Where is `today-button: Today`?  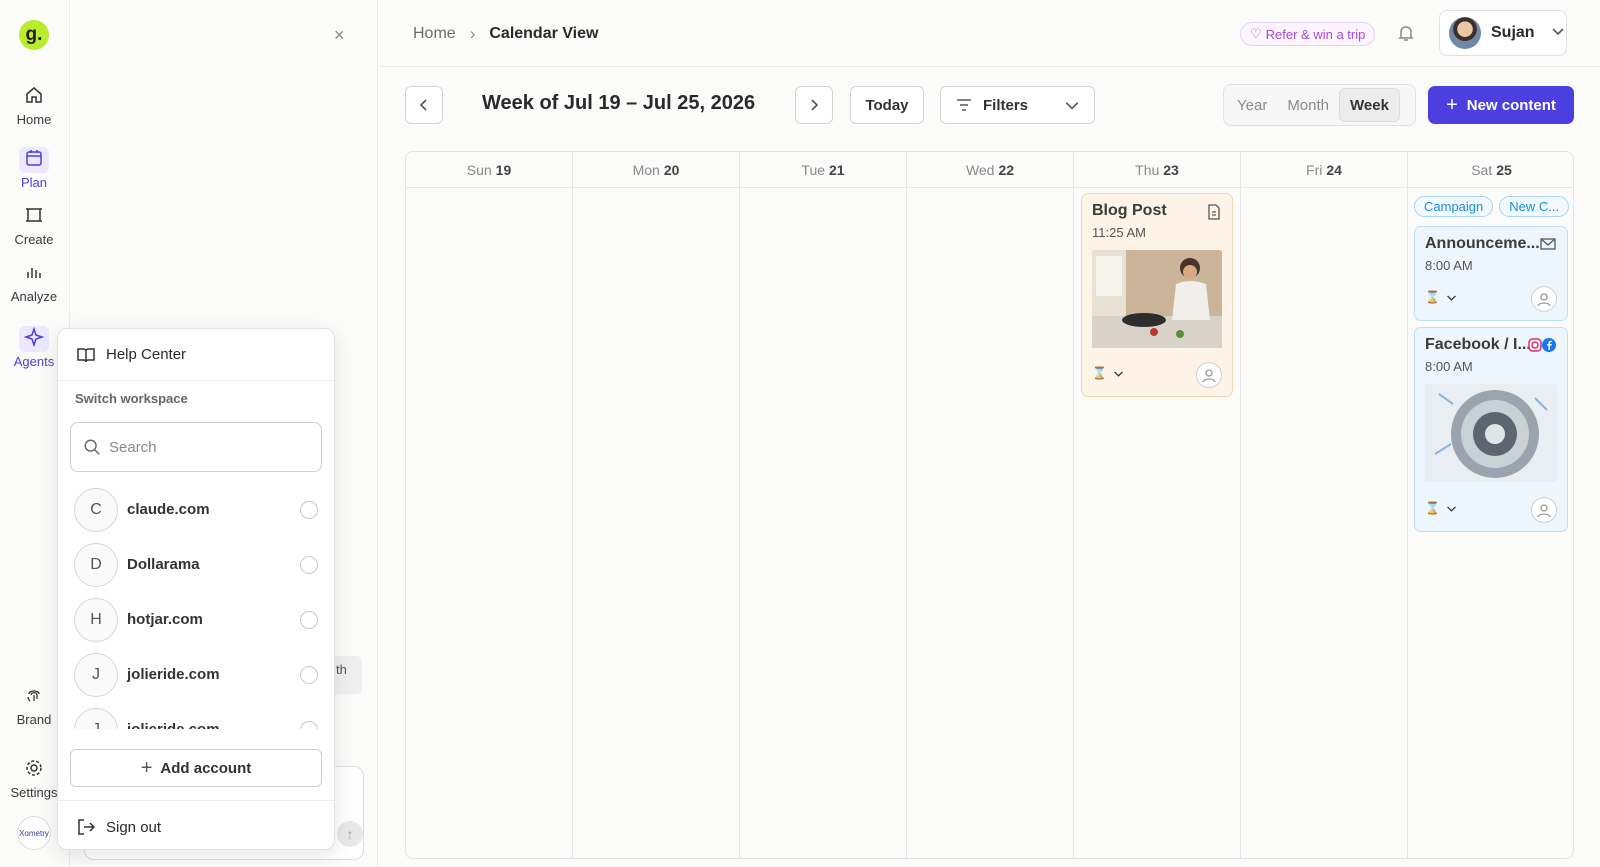 today-button: Today is located at coordinates (887, 105).